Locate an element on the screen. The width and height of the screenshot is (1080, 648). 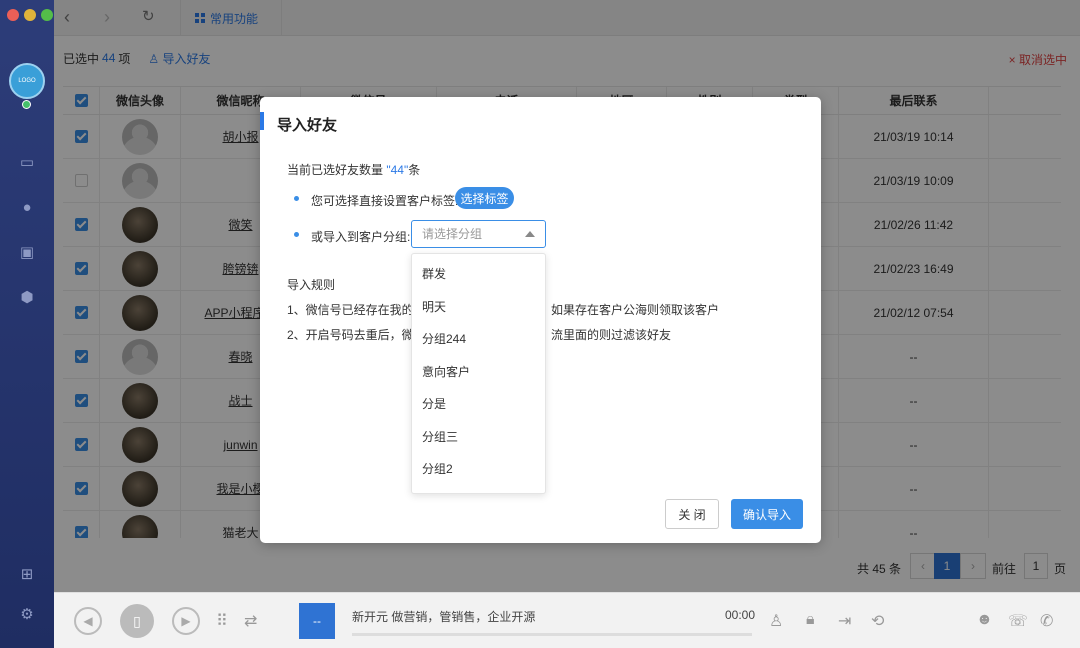
sync-icon: ⟲ is located at coordinates (877, 621).